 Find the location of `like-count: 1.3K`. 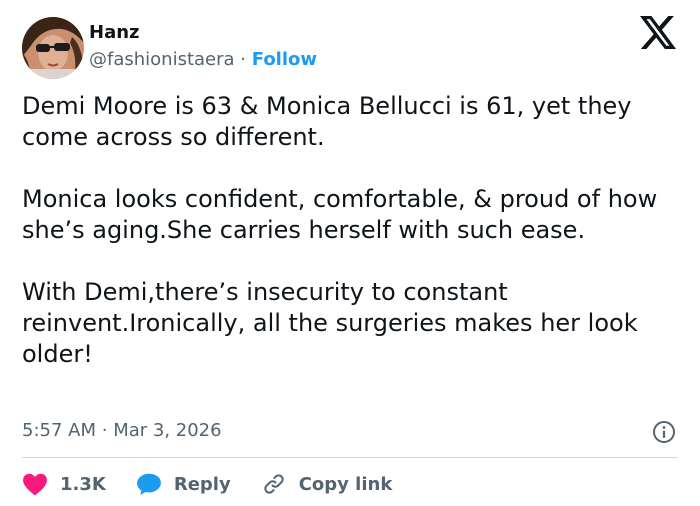

like-count: 1.3K is located at coordinates (83, 484).